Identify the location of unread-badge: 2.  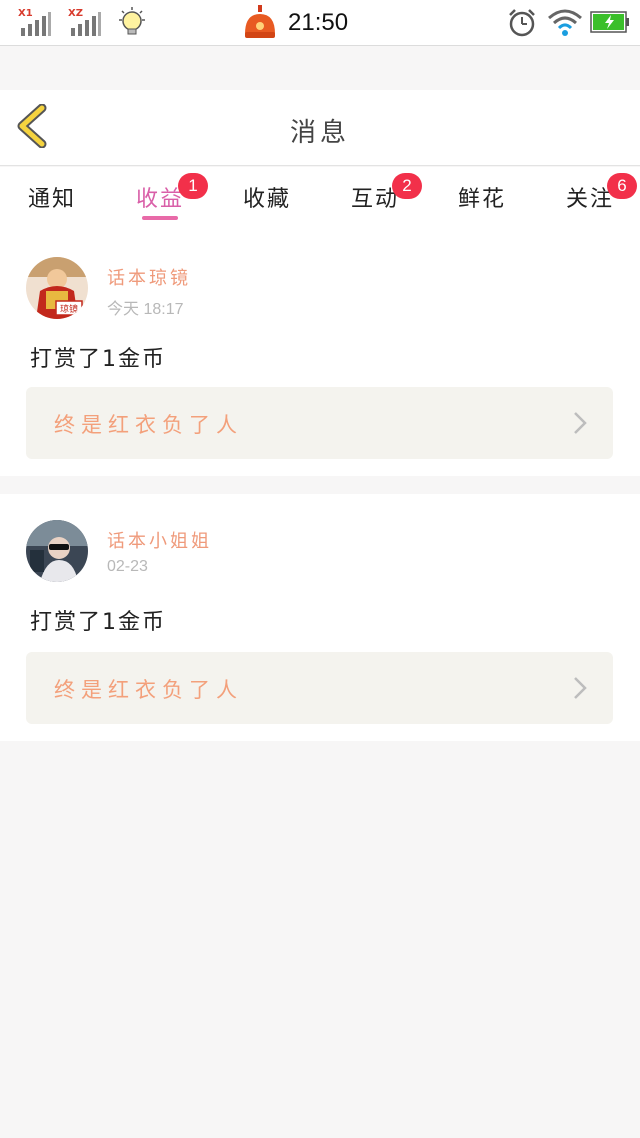
(407, 186).